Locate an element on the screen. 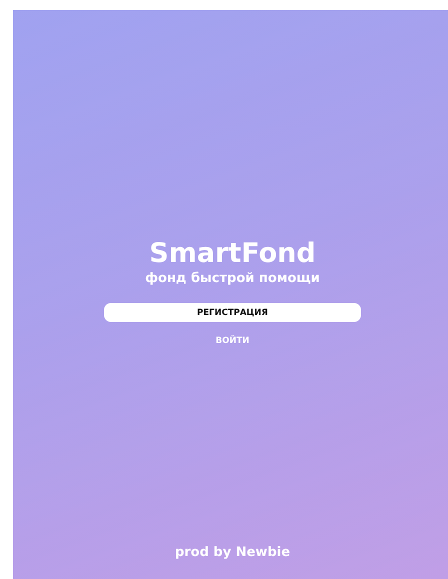 This screenshot has height=579, width=448. app-subtitle: фонд быстрой помощи is located at coordinates (232, 279).